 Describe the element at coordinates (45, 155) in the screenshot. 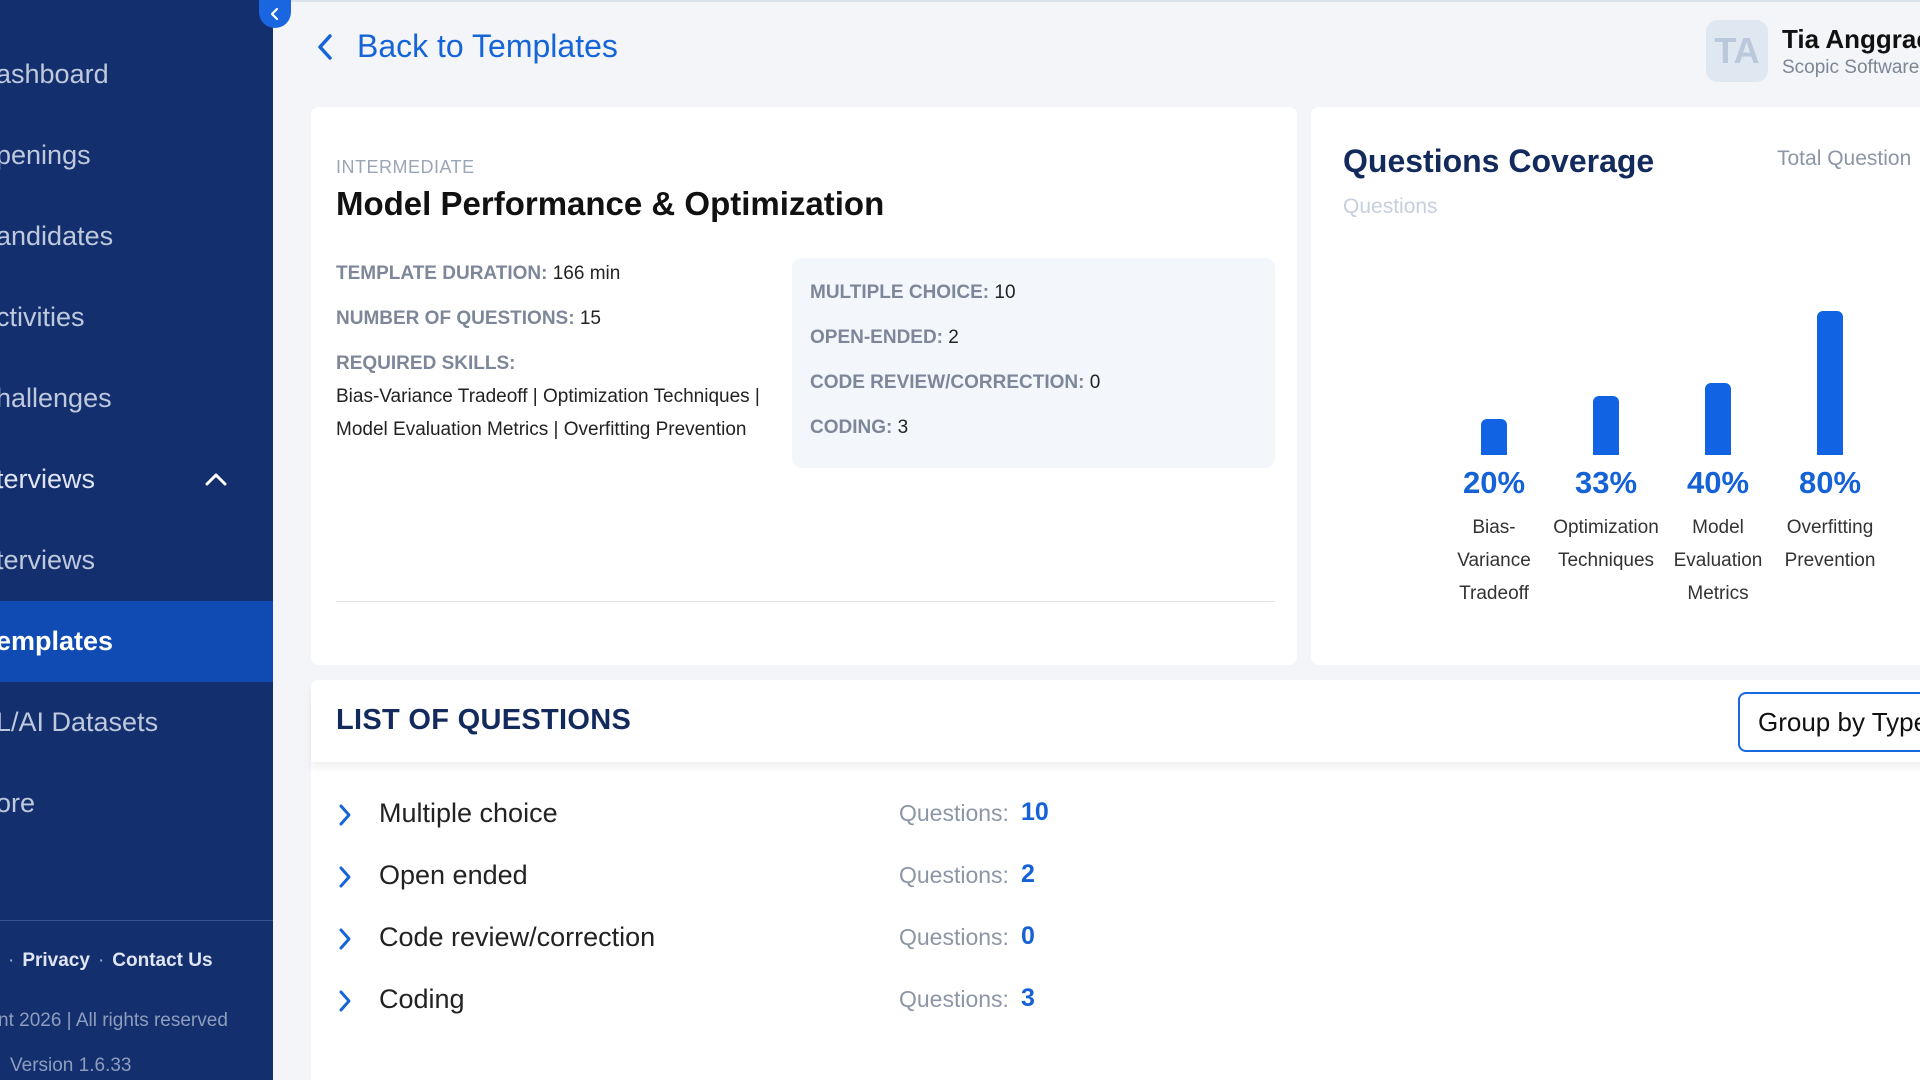

I see `sidebar-item-label: penings` at that location.